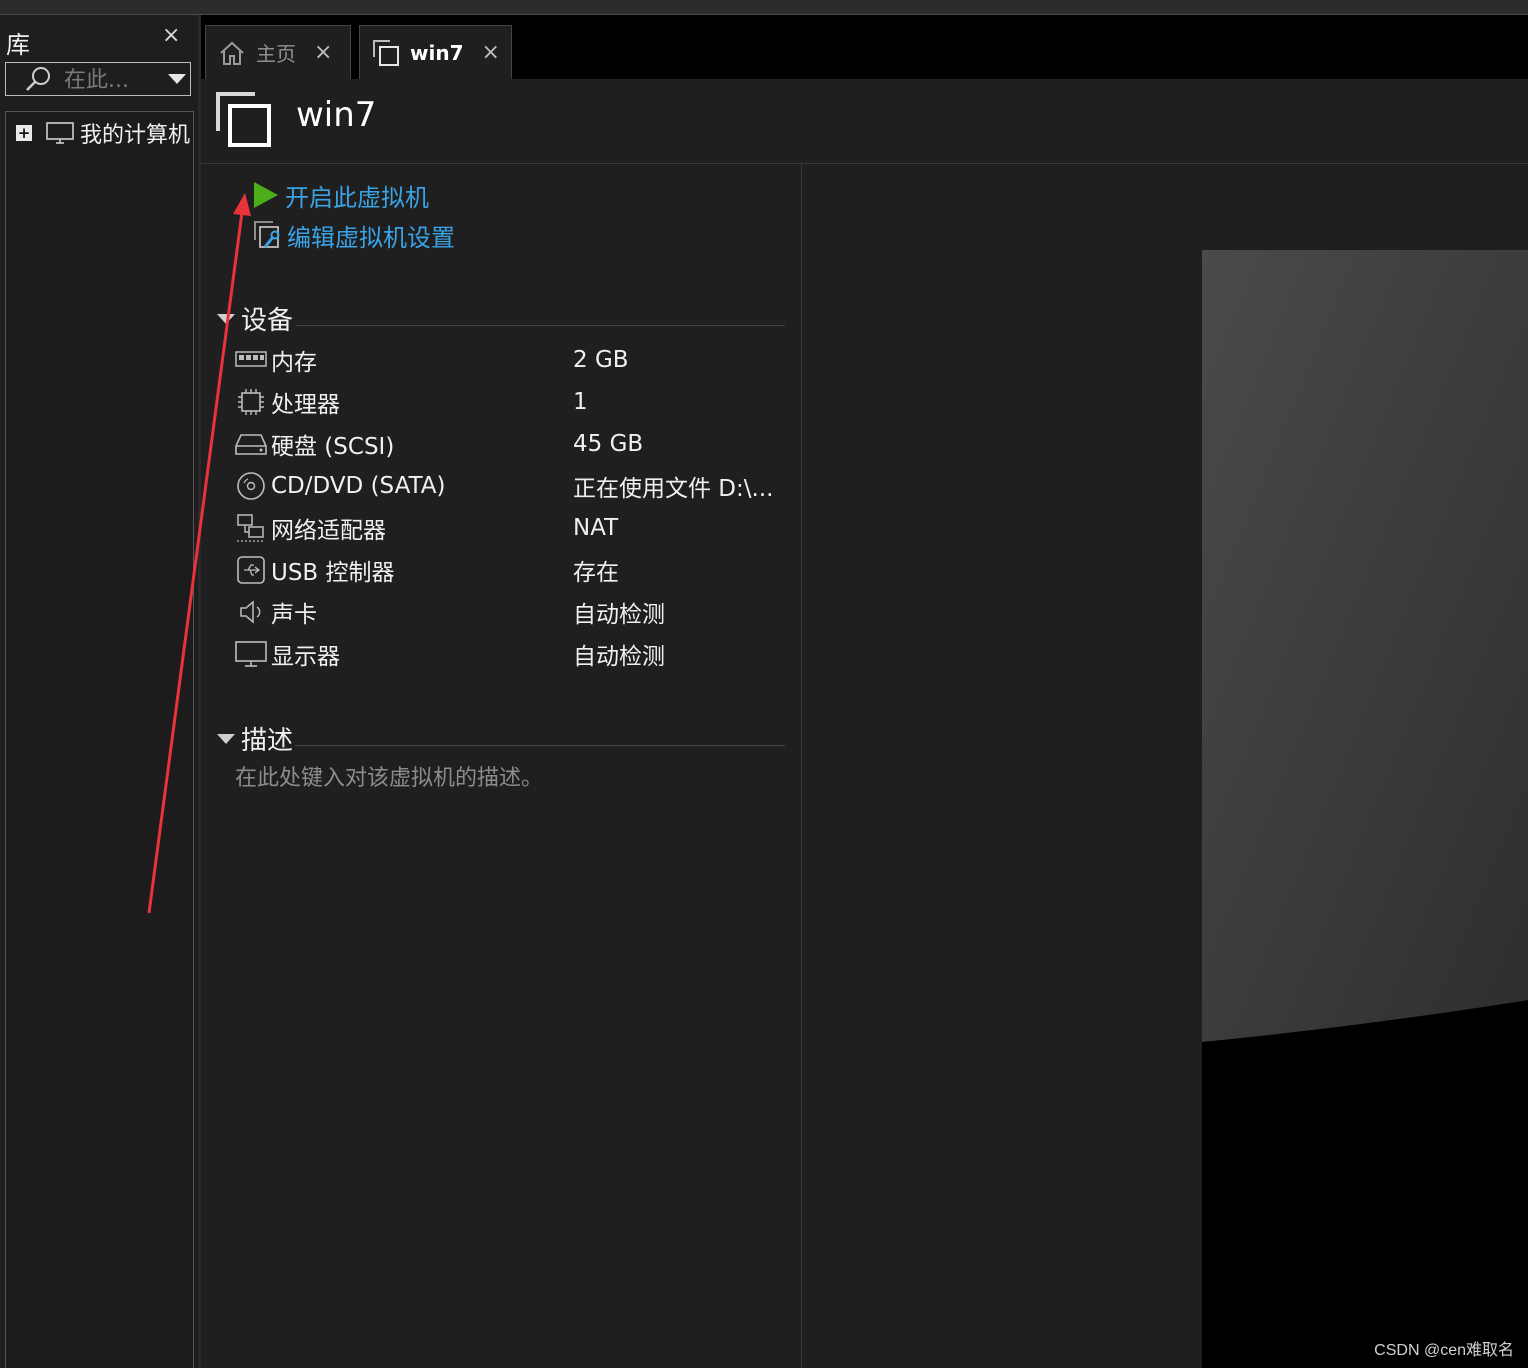  What do you see at coordinates (267, 234) in the screenshot?
I see `edit-settings-icon` at bounding box center [267, 234].